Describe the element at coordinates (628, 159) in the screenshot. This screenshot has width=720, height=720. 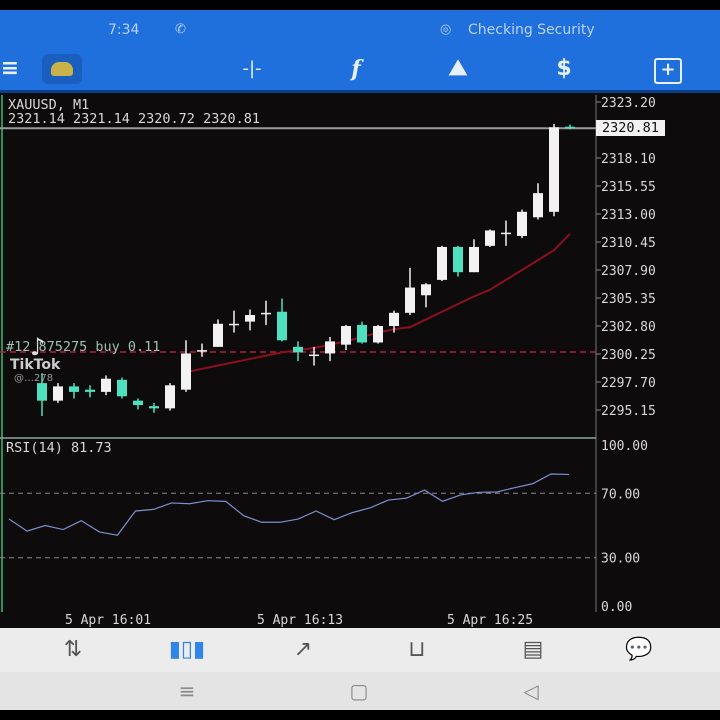
I see `price-tick-label: 2318.10` at that location.